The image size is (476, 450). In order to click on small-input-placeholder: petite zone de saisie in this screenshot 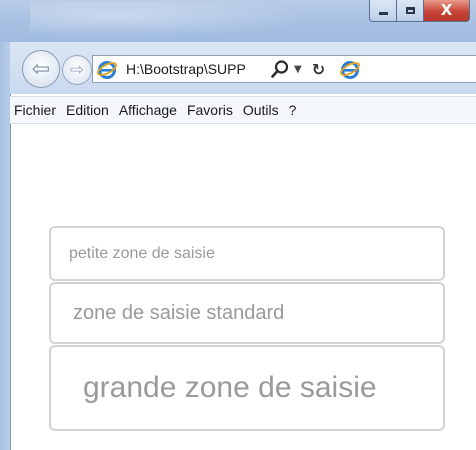, I will do `click(142, 253)`.